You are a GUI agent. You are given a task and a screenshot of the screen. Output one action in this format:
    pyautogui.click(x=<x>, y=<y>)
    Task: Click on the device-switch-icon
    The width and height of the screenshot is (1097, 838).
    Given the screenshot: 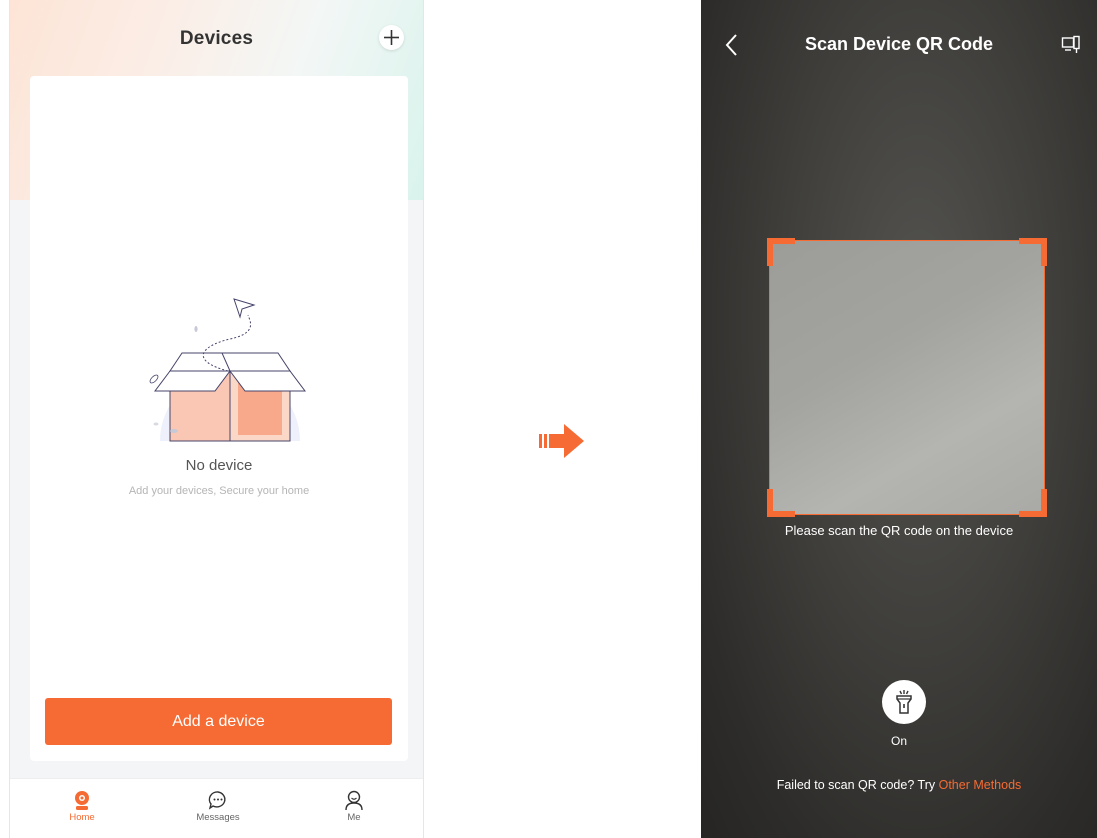 What is the action you would take?
    pyautogui.click(x=1071, y=45)
    